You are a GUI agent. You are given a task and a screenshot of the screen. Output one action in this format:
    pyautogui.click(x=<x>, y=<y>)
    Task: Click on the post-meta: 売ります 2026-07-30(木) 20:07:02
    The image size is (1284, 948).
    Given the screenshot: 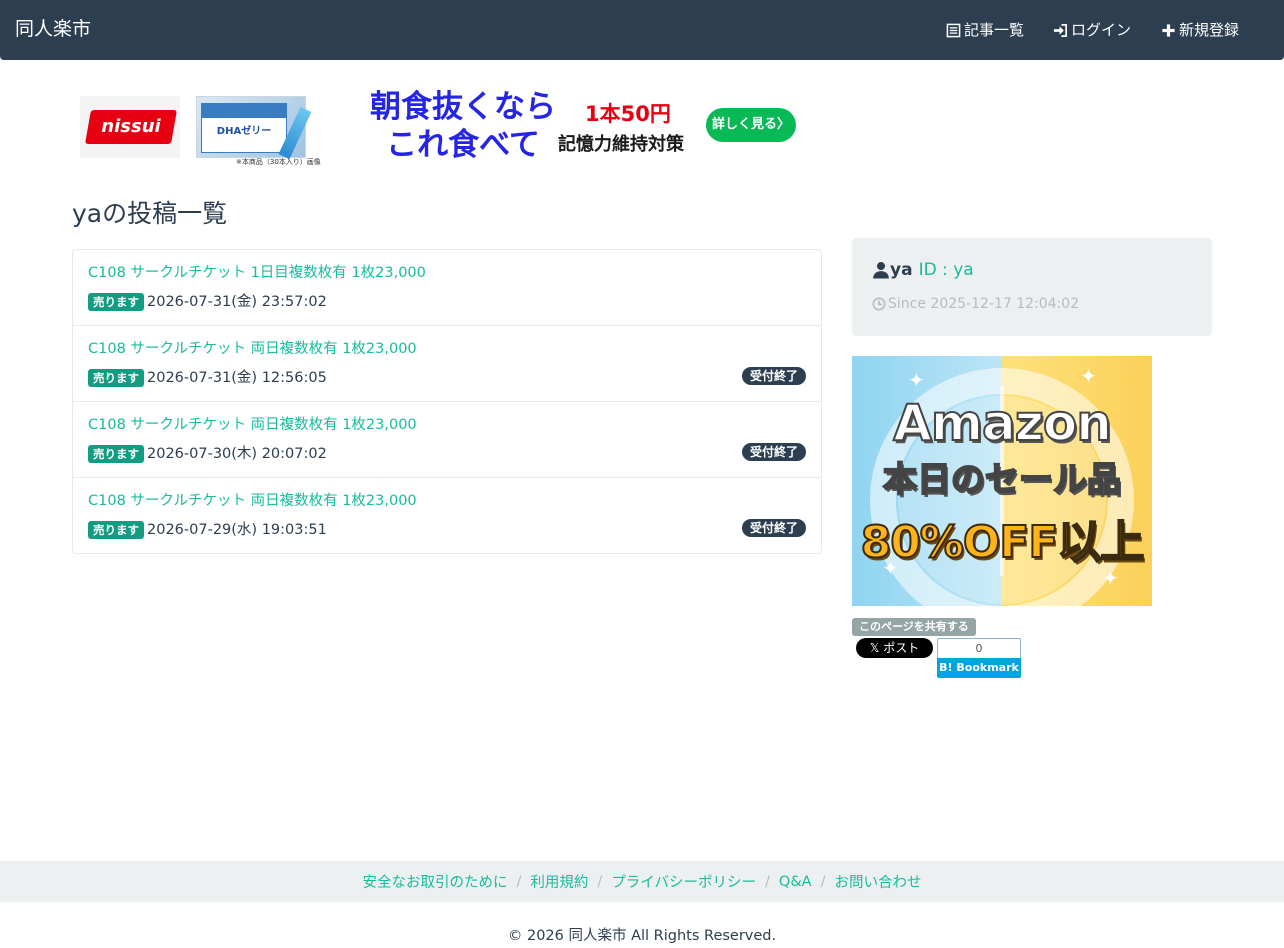 What is the action you would take?
    pyautogui.click(x=207, y=454)
    